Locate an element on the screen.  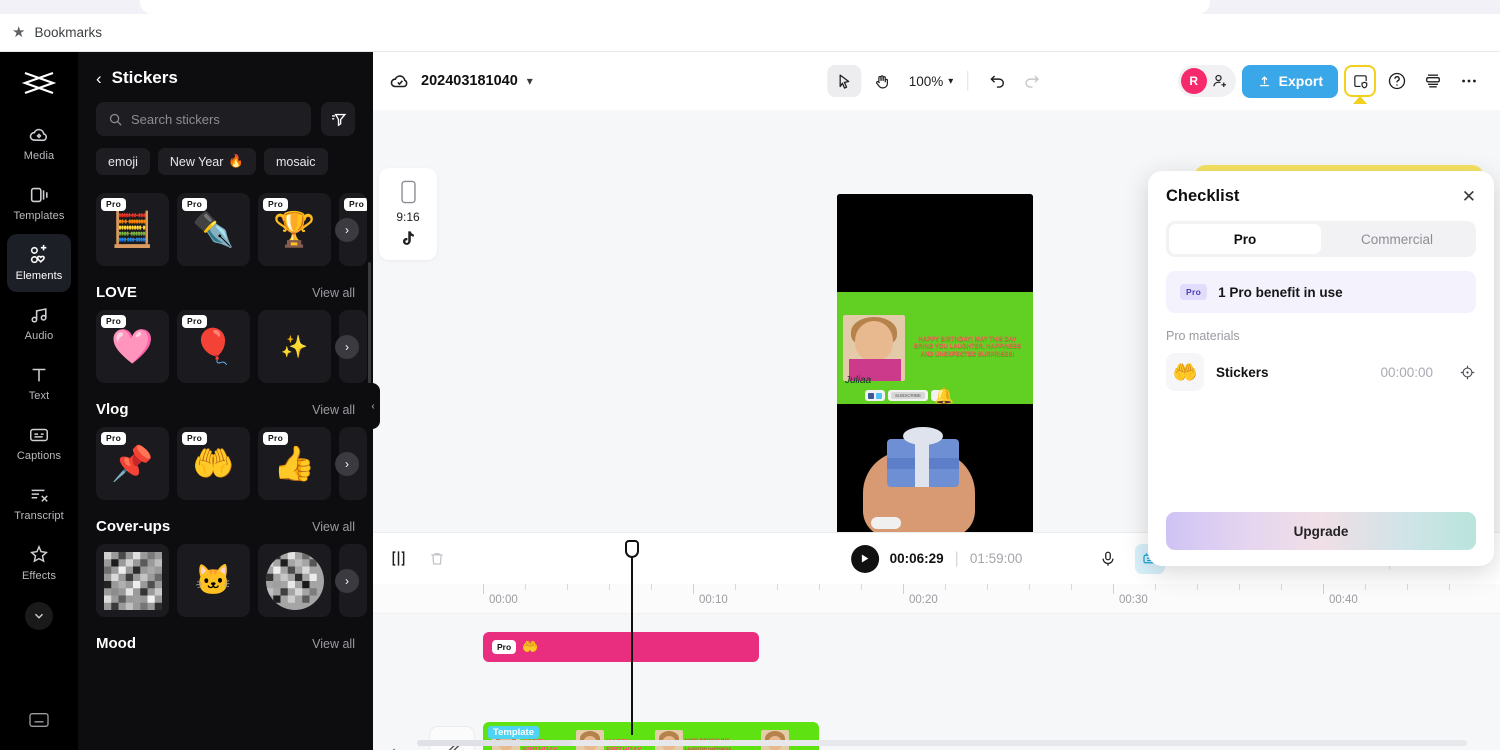
subscribe-label: SUBSCRIBE is located at coordinates (908, 395).